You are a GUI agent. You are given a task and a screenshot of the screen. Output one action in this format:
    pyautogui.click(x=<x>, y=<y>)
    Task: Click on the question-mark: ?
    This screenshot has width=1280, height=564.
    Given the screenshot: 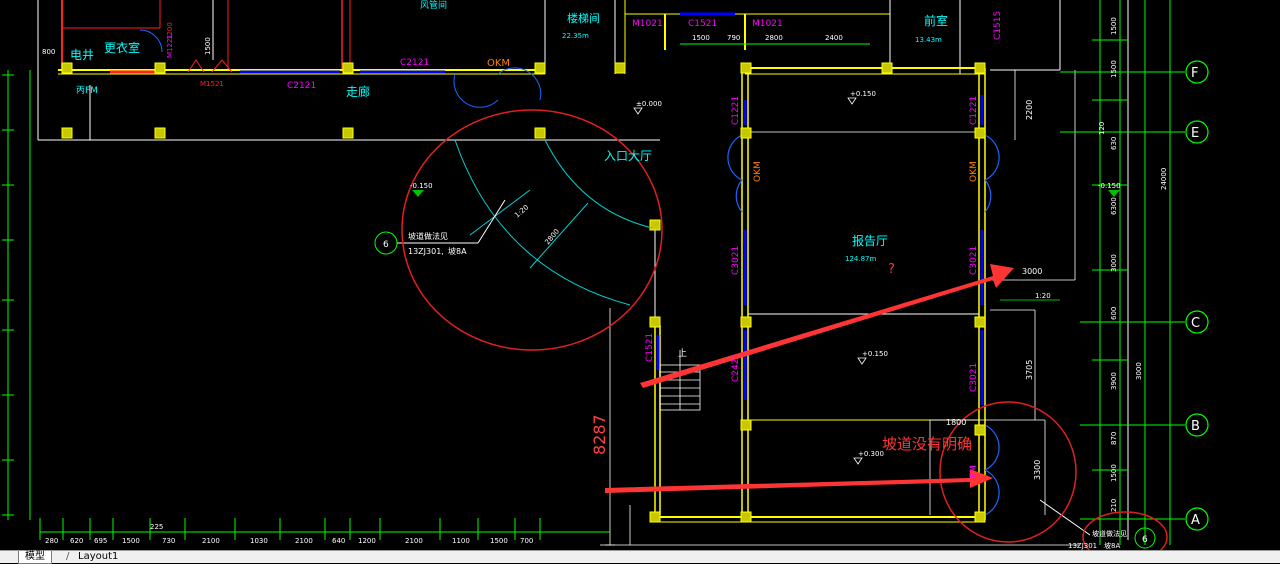 What is the action you would take?
    pyautogui.click(x=891, y=269)
    